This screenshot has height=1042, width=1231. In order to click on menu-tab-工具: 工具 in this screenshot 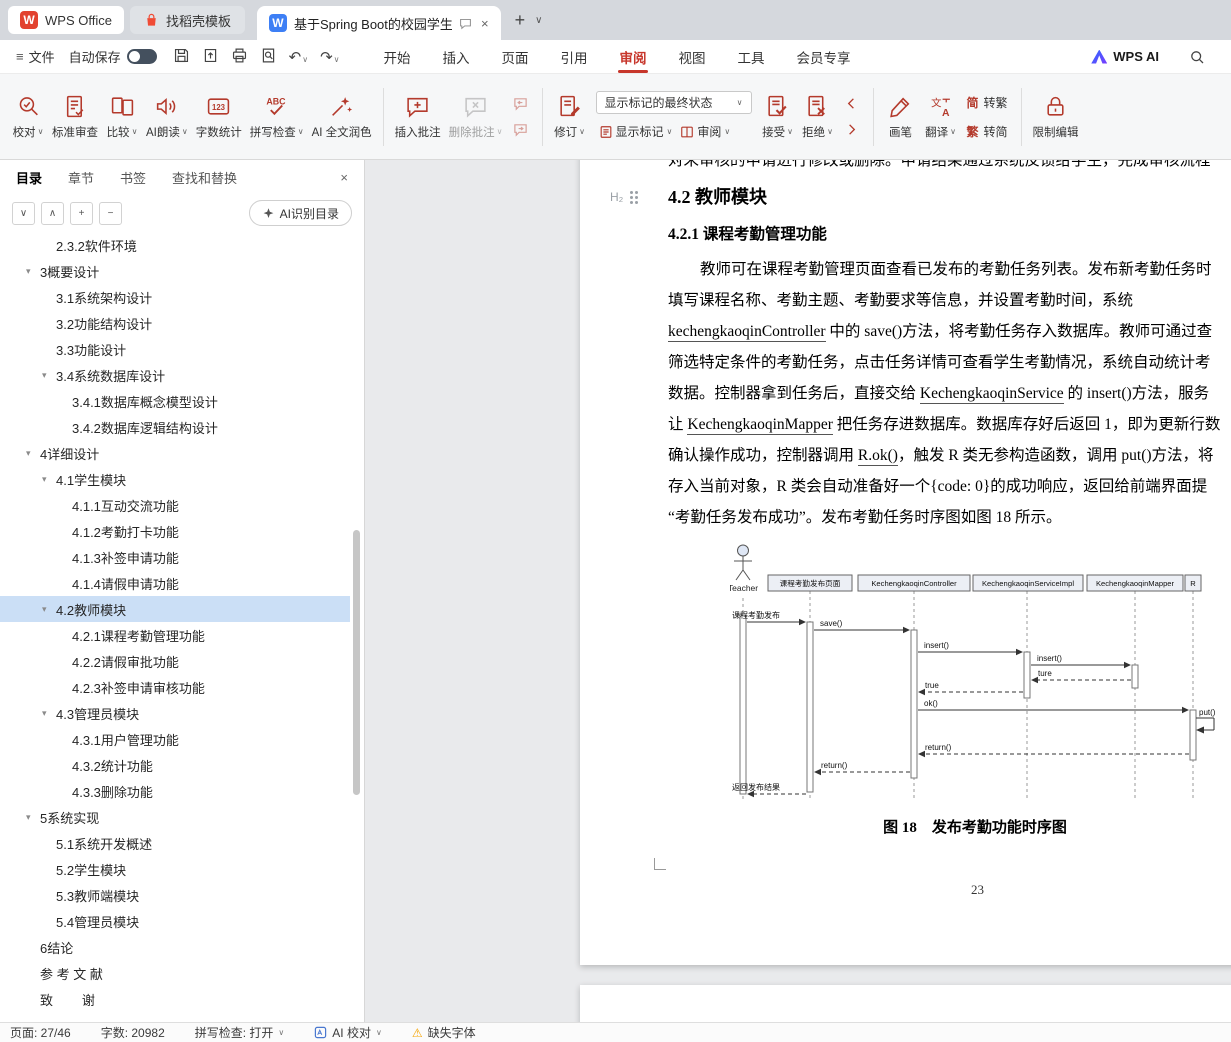, I will do `click(751, 56)`.